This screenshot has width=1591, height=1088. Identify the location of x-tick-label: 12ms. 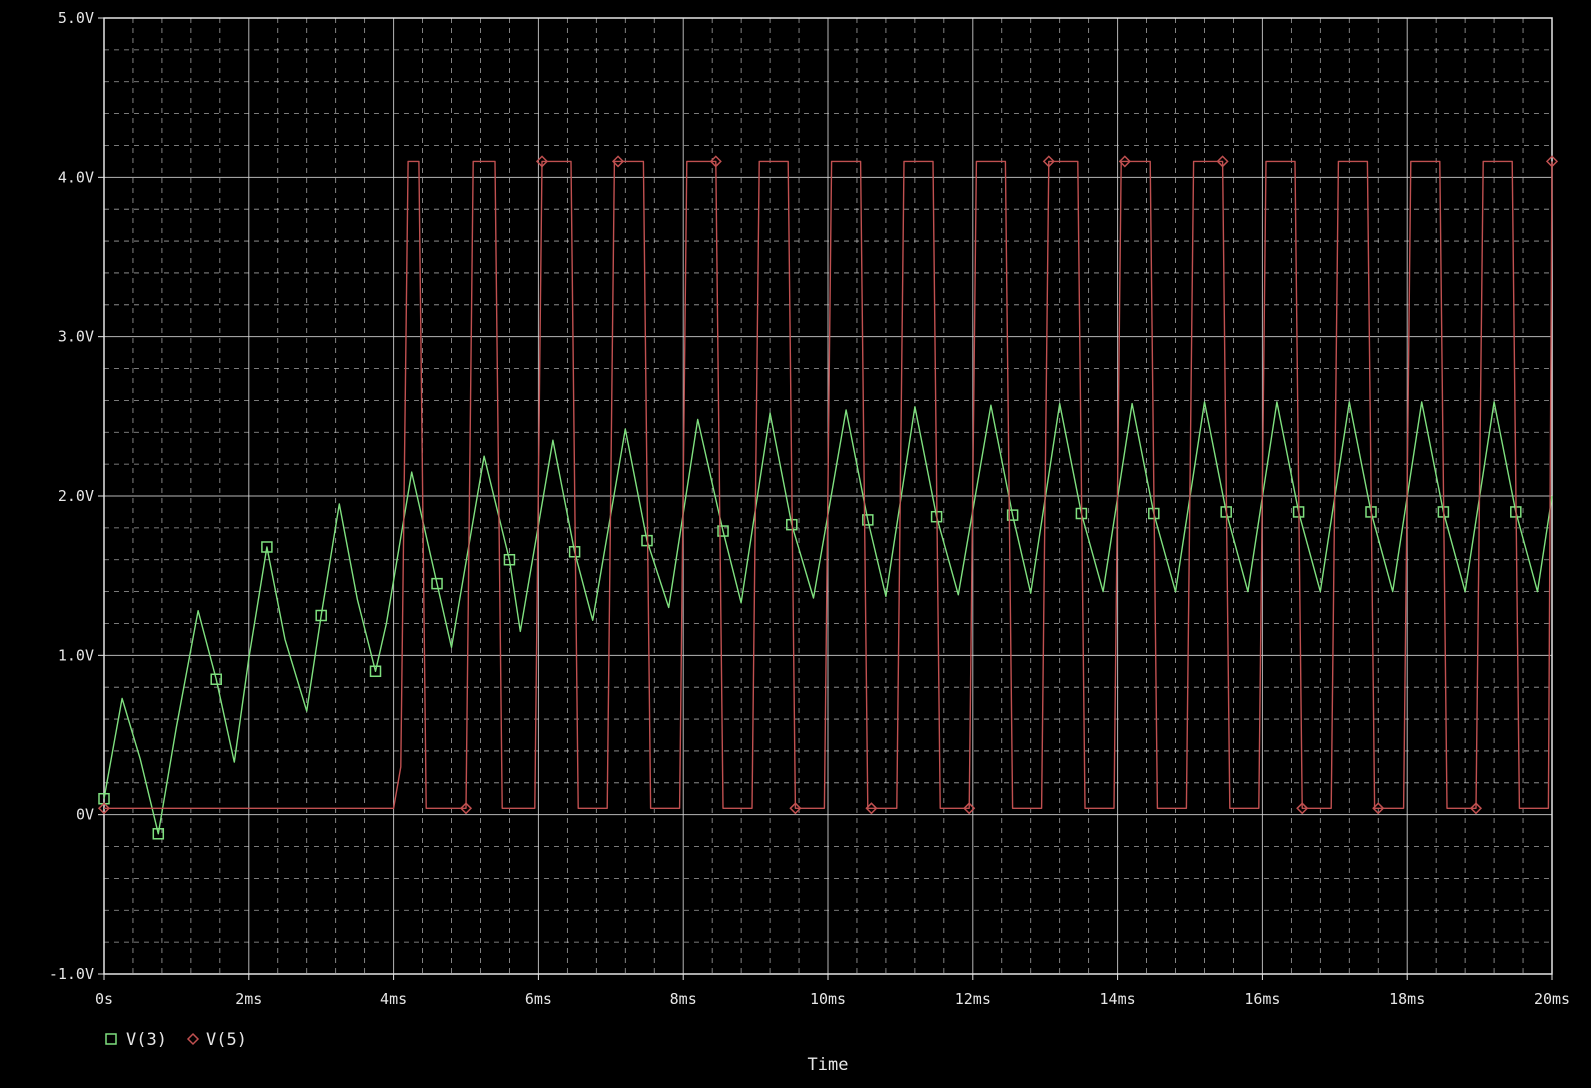
(973, 999).